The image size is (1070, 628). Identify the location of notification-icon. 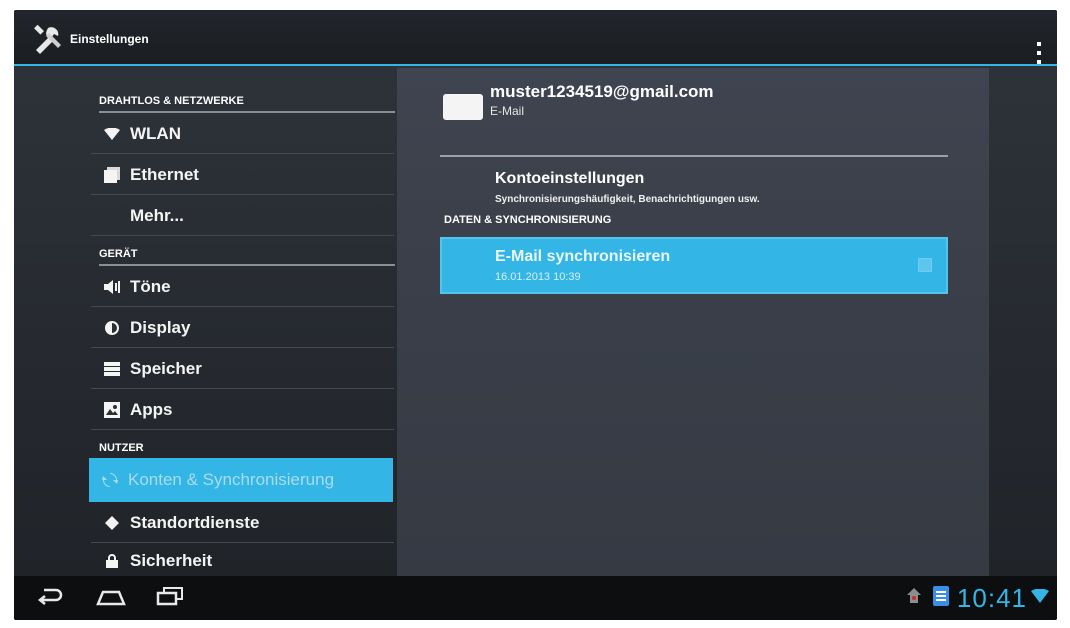
(914, 598).